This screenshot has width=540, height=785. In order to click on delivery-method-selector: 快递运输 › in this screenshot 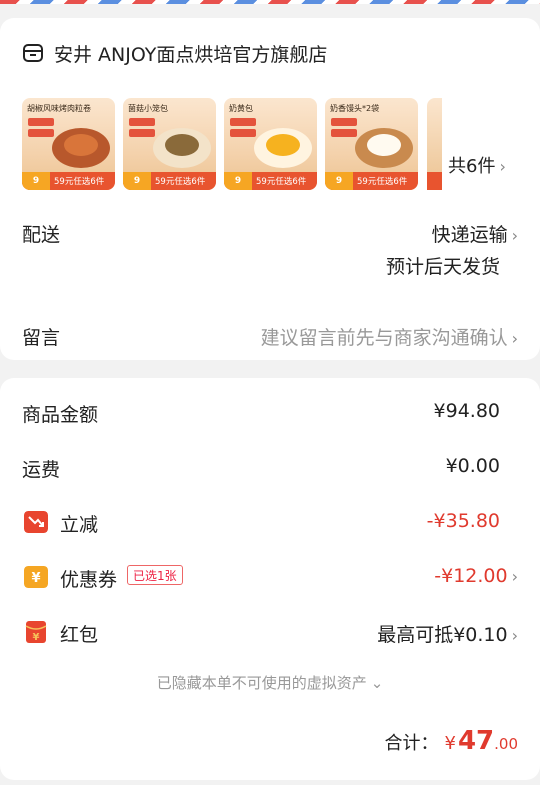, I will do `click(475, 233)`.